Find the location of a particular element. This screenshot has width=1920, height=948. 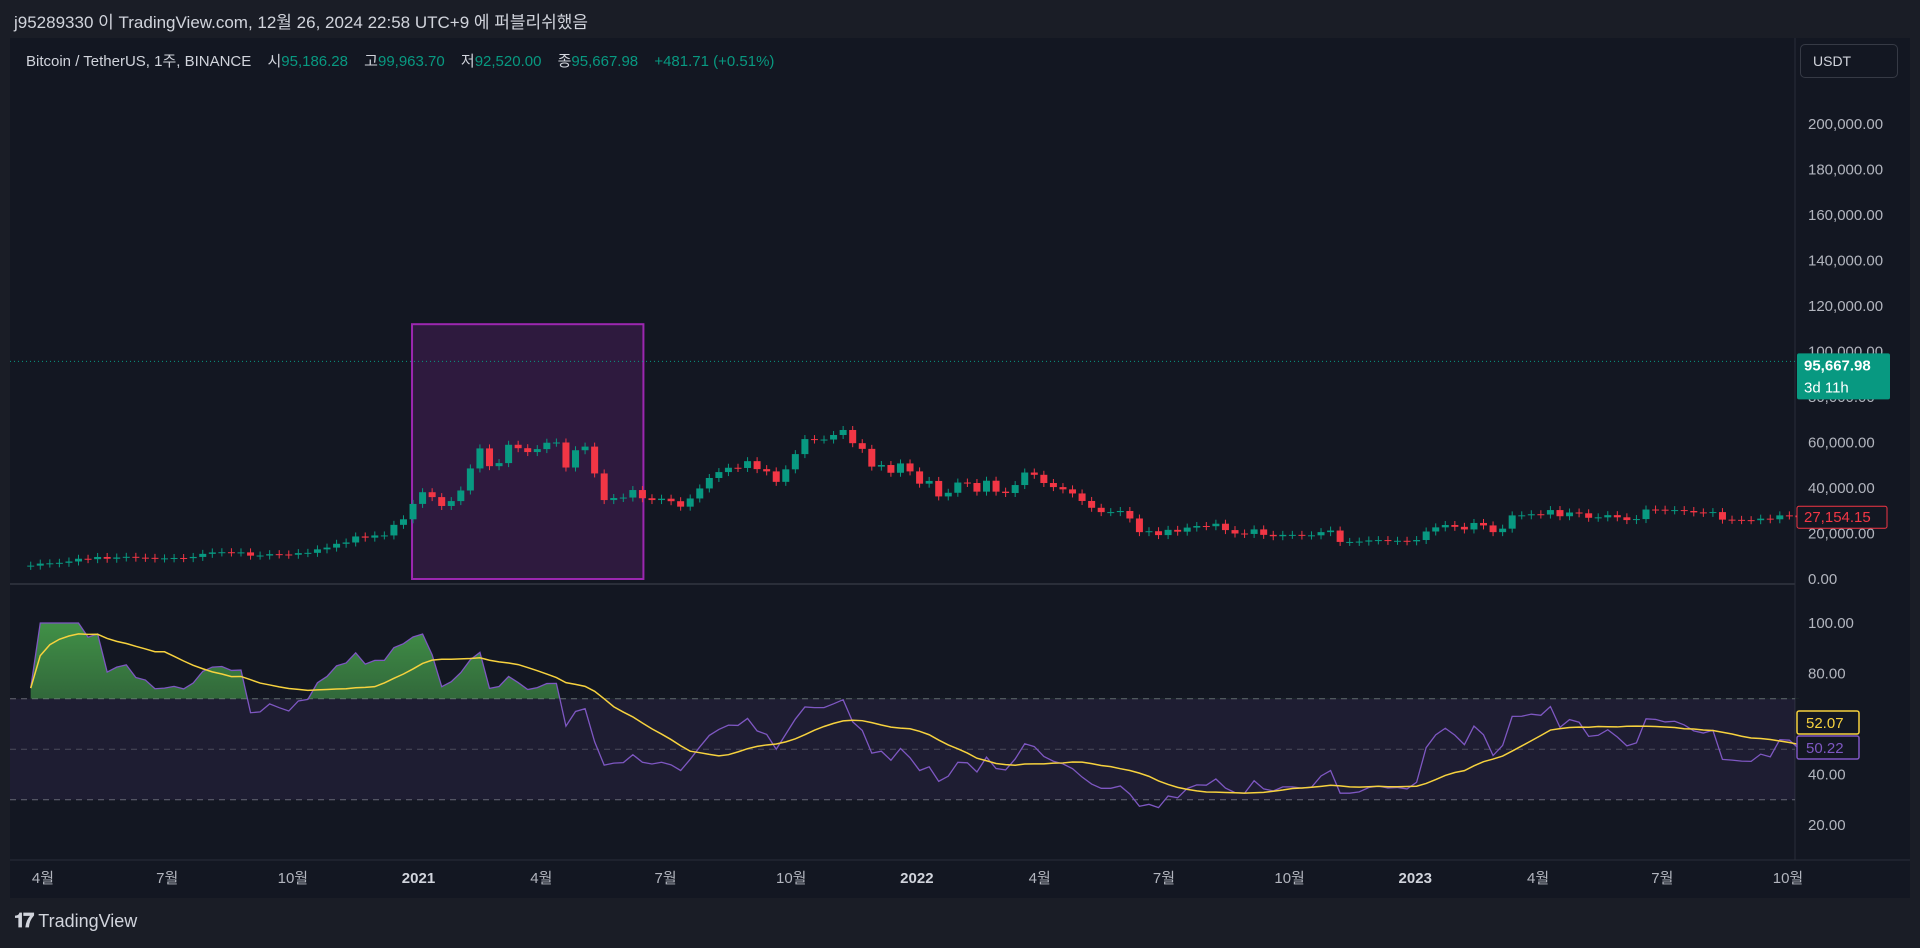

rsi-ma-value-label: 52.07 is located at coordinates (1825, 723).